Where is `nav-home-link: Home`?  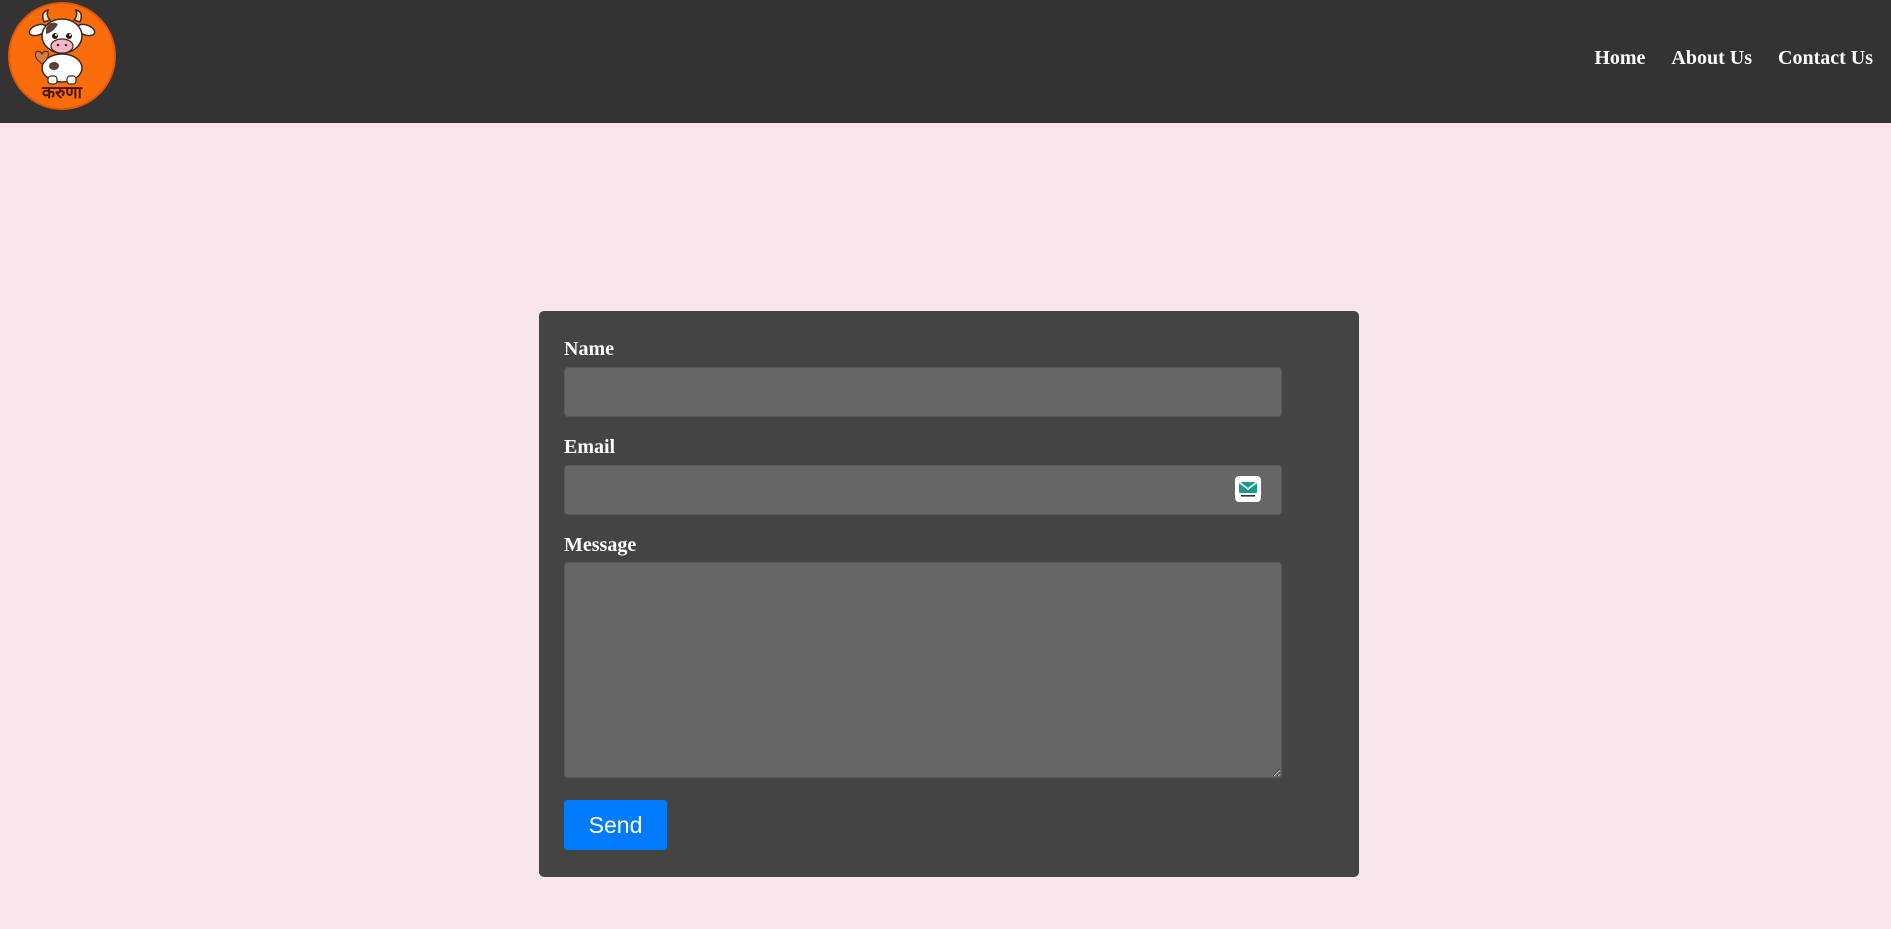 nav-home-link: Home is located at coordinates (1619, 58).